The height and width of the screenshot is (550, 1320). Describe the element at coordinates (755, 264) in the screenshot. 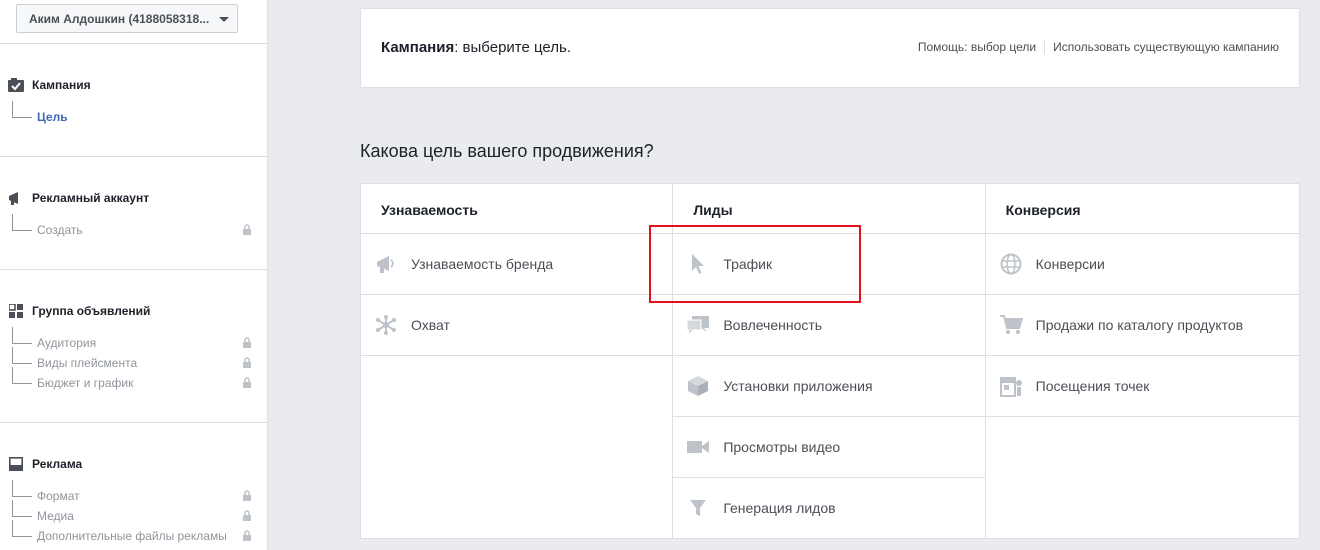

I see `traffic-highlight-box` at that location.